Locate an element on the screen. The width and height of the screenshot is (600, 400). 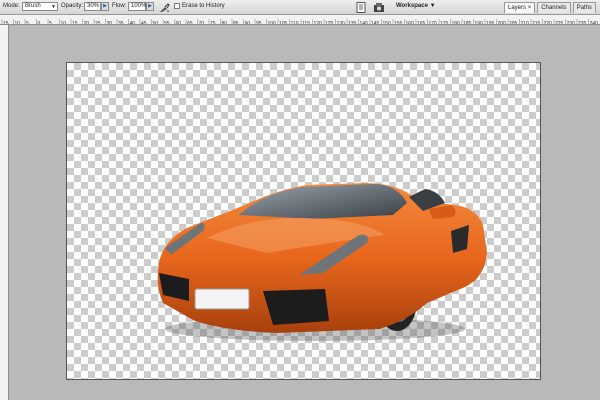
ruler-label: 145 is located at coordinates (375, 23).